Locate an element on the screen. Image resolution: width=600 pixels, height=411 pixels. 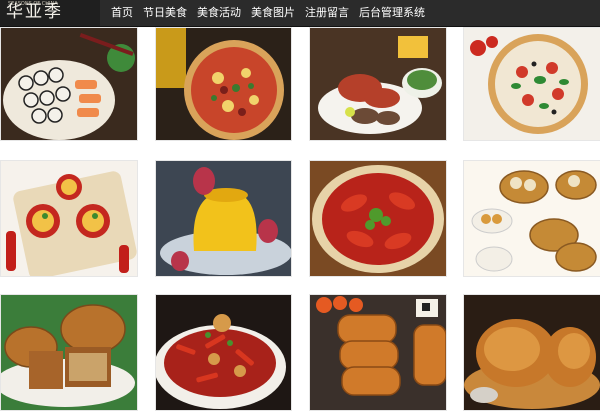
dried-chili-chicken-photo is located at coordinates (223, 352).